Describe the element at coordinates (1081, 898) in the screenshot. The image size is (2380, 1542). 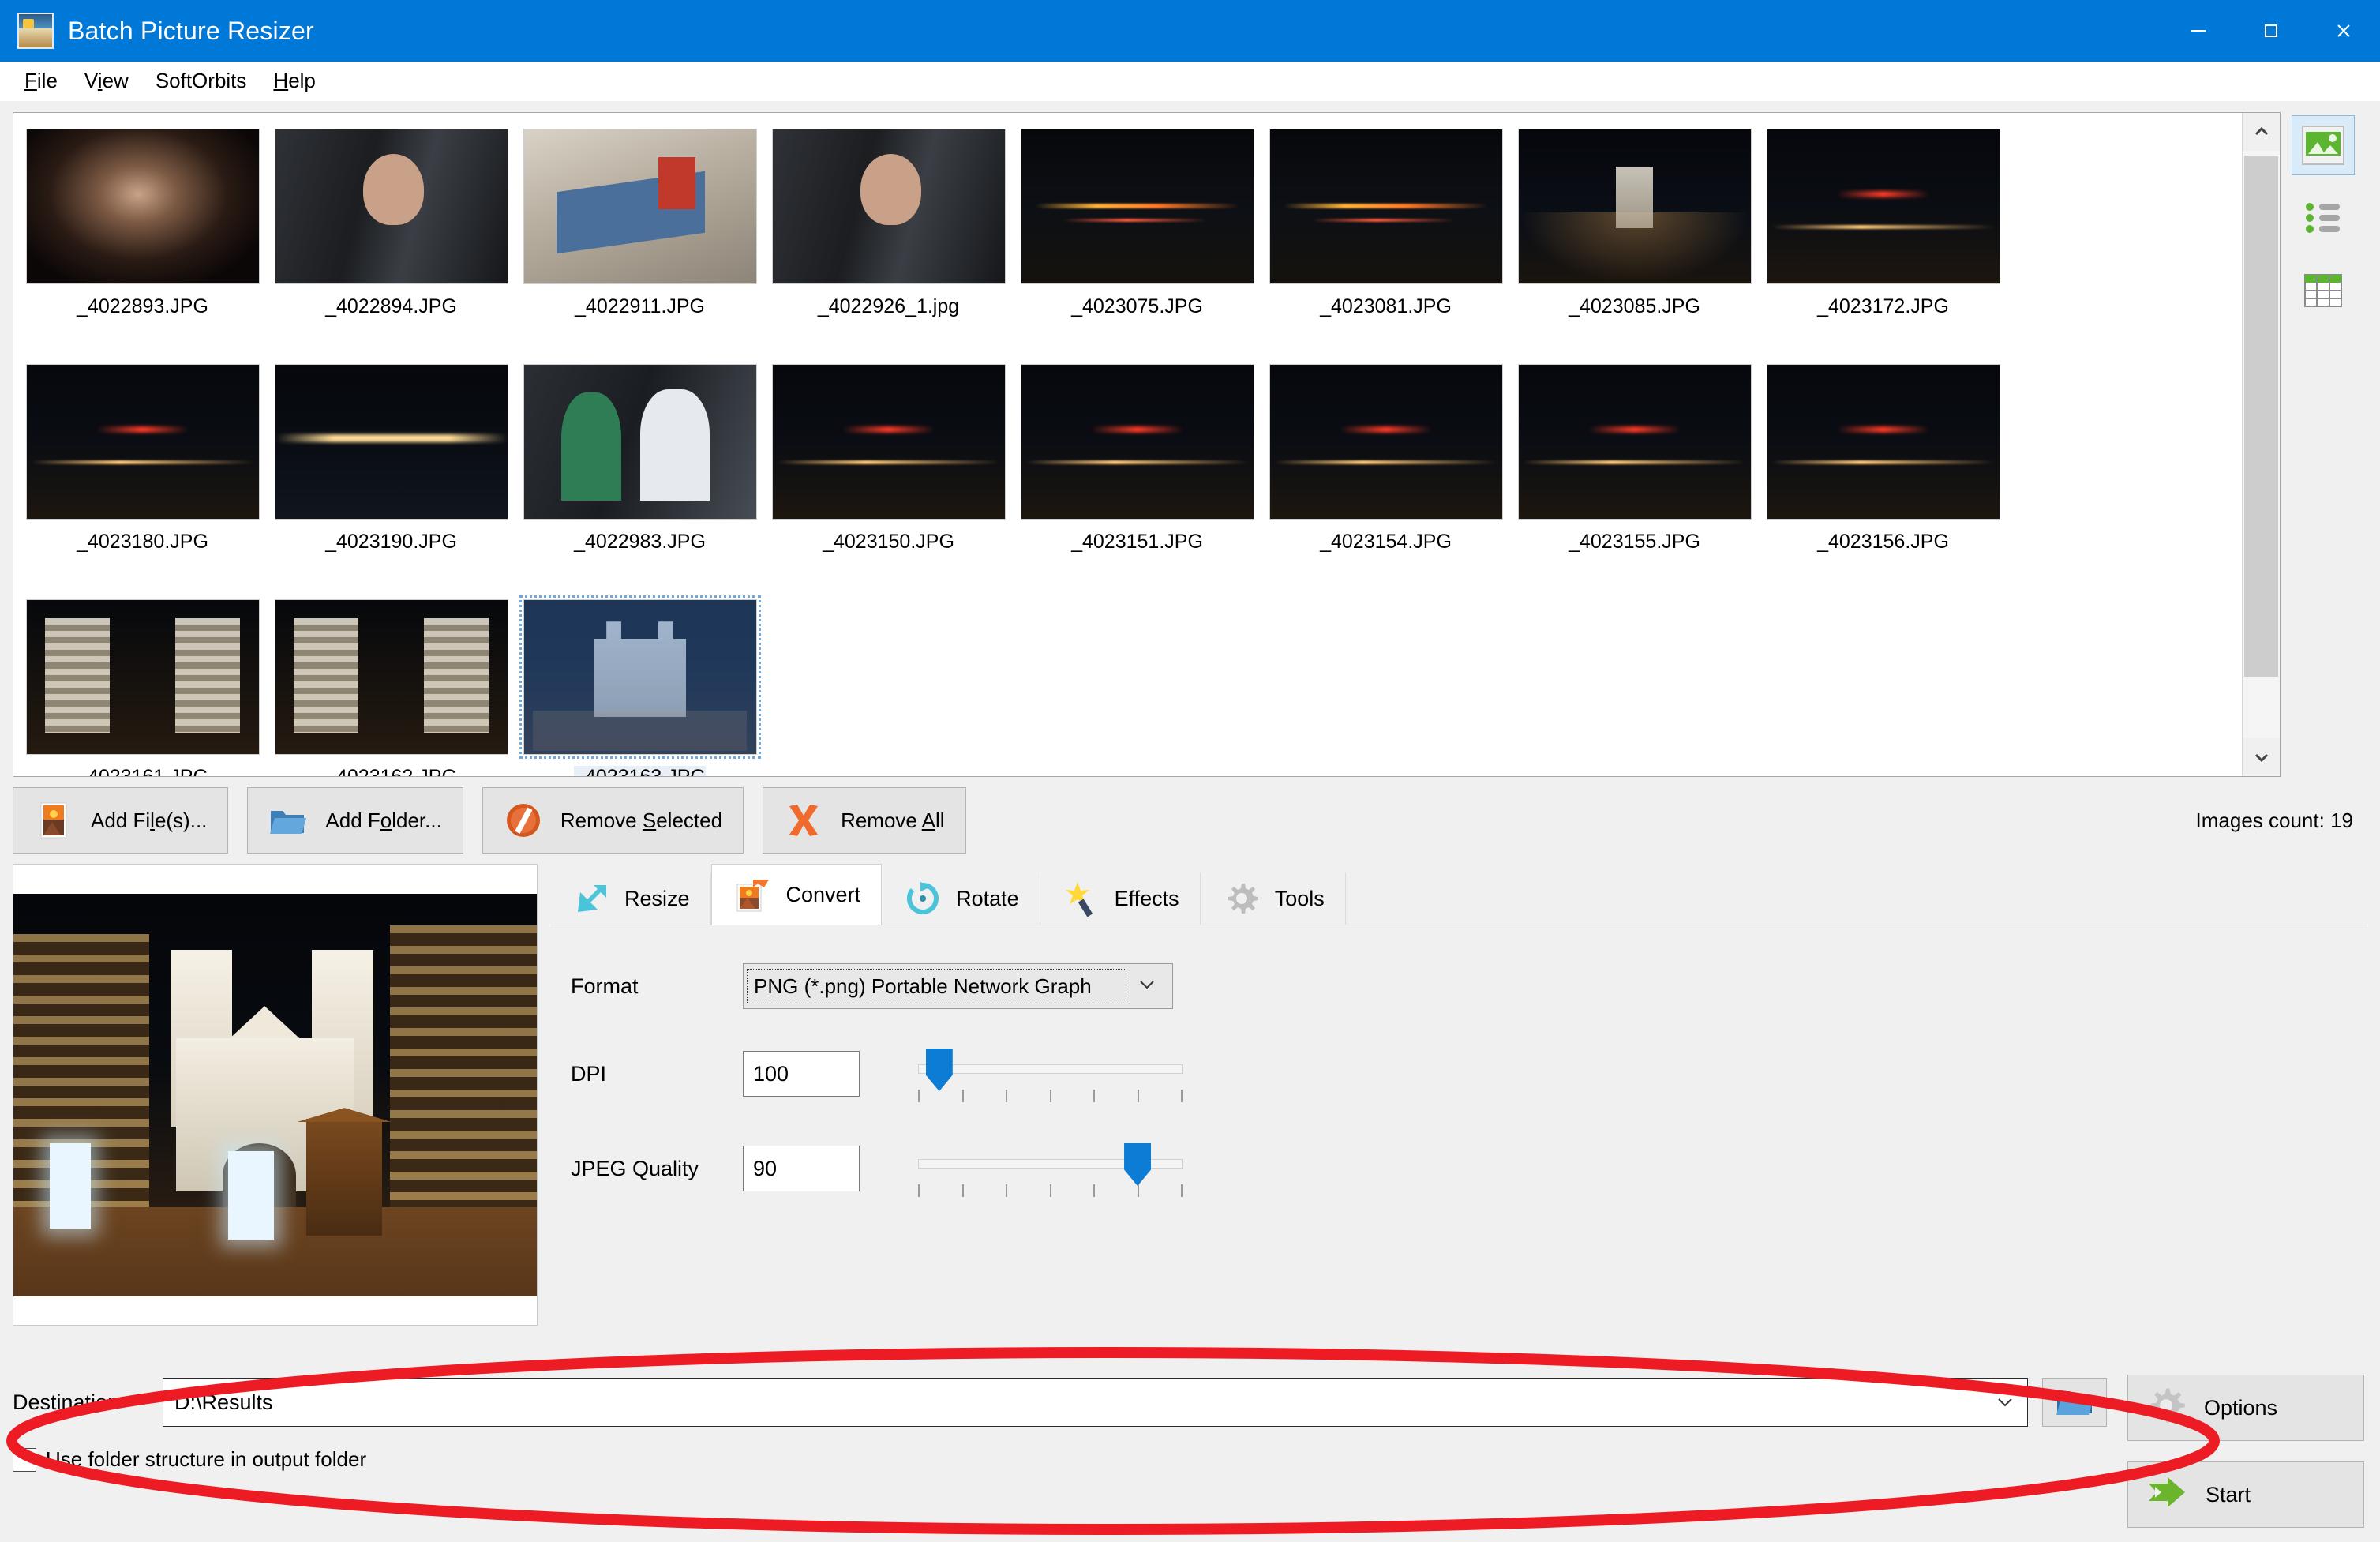
I see `magic-wand-icon` at that location.